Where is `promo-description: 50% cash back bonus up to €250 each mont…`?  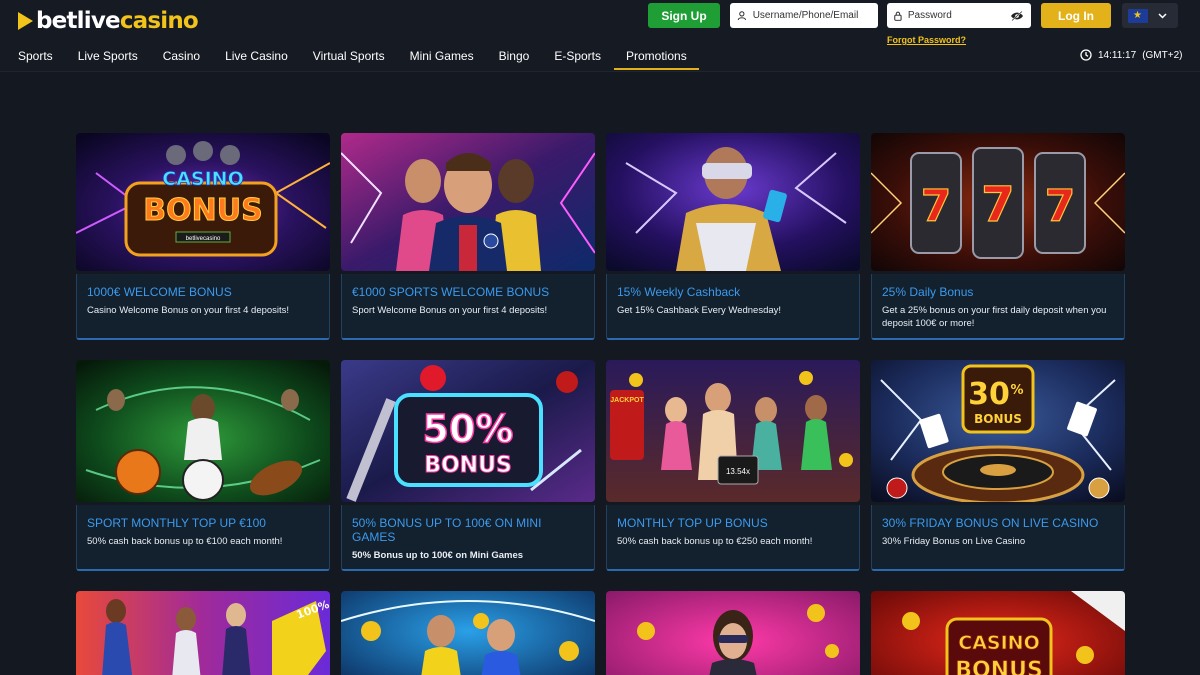 promo-description: 50% cash back bonus up to €250 each mont… is located at coordinates (715, 541).